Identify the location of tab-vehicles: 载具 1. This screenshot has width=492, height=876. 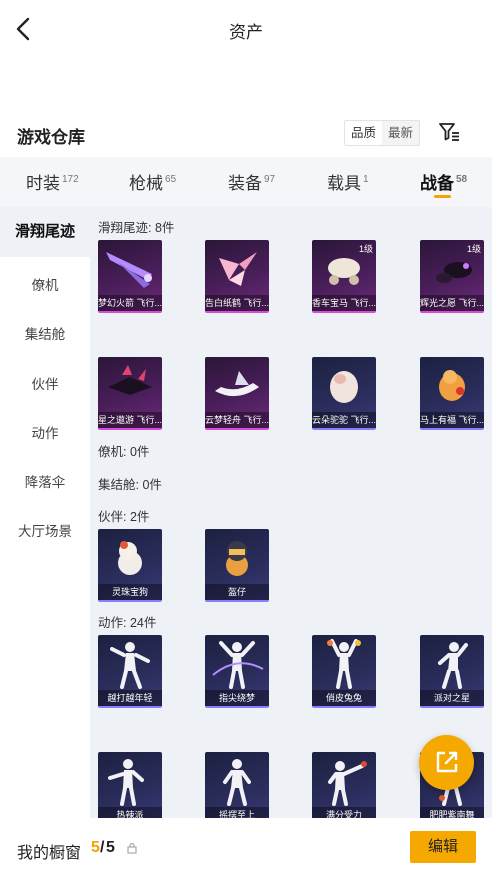
(348, 181).